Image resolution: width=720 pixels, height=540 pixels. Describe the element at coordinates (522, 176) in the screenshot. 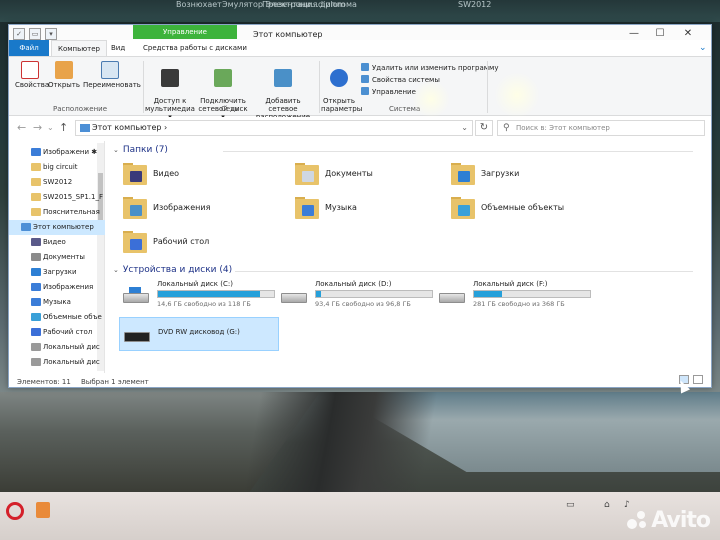

I see `folder-item: Загрузки` at that location.